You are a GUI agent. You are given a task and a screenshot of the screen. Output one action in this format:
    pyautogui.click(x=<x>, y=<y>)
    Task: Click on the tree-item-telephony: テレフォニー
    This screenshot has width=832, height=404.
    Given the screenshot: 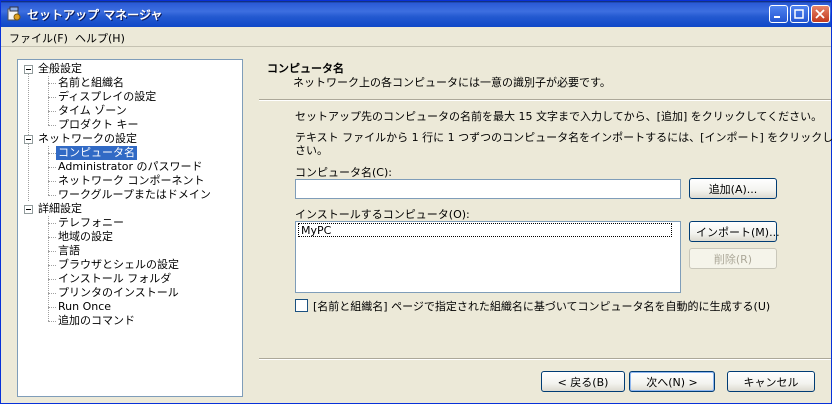 What is the action you would take?
    pyautogui.click(x=91, y=223)
    